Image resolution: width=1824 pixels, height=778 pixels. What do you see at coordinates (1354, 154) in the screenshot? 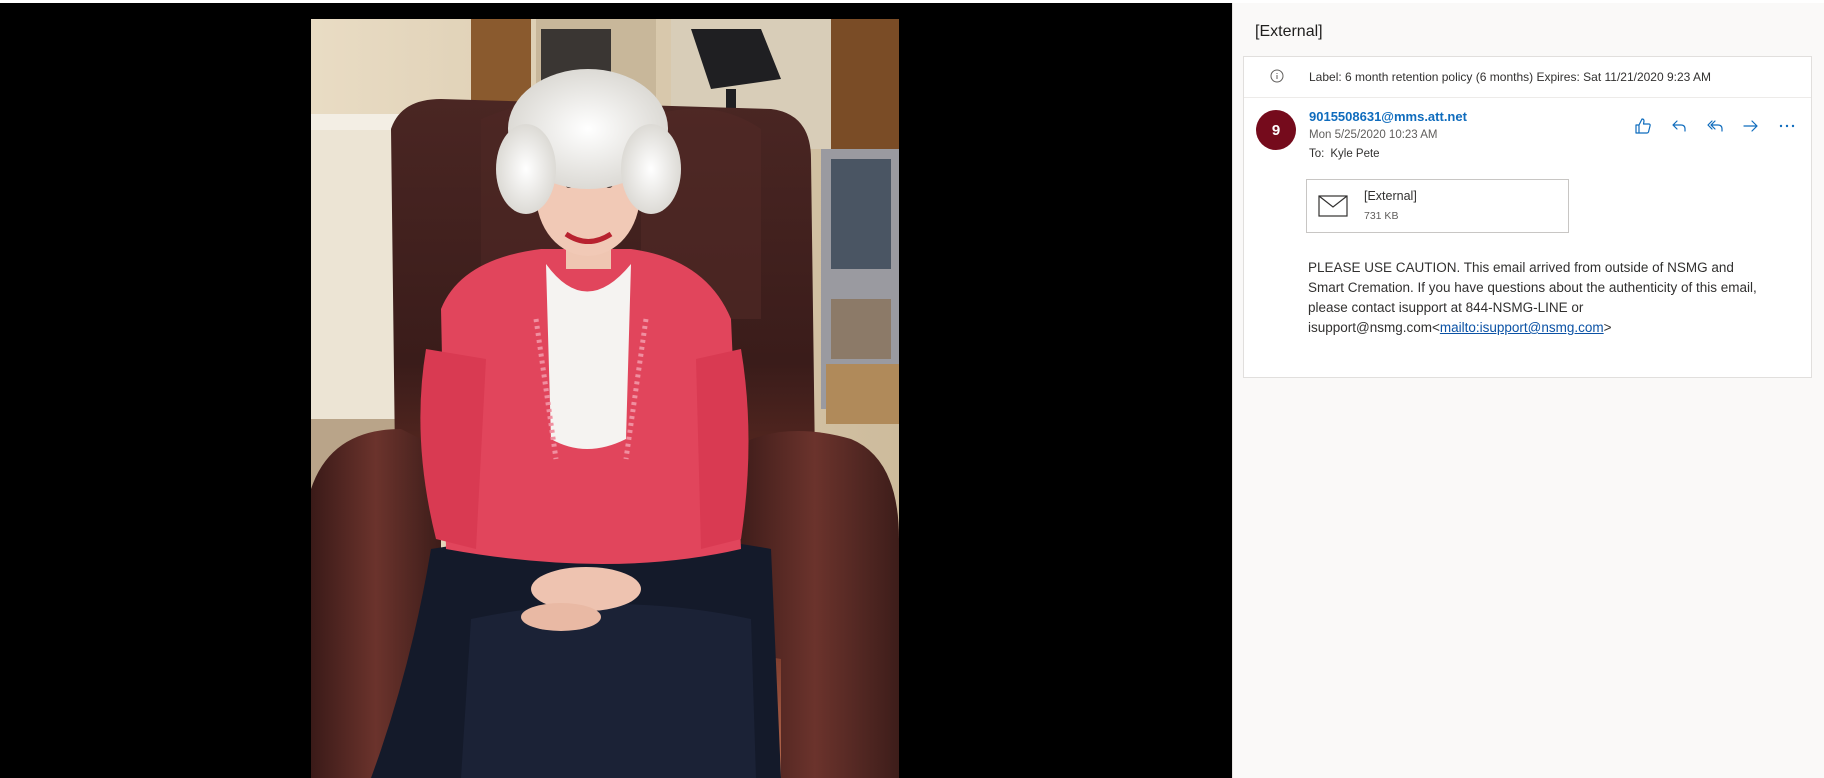
I see `recipient-name: Kyle Pete` at bounding box center [1354, 154].